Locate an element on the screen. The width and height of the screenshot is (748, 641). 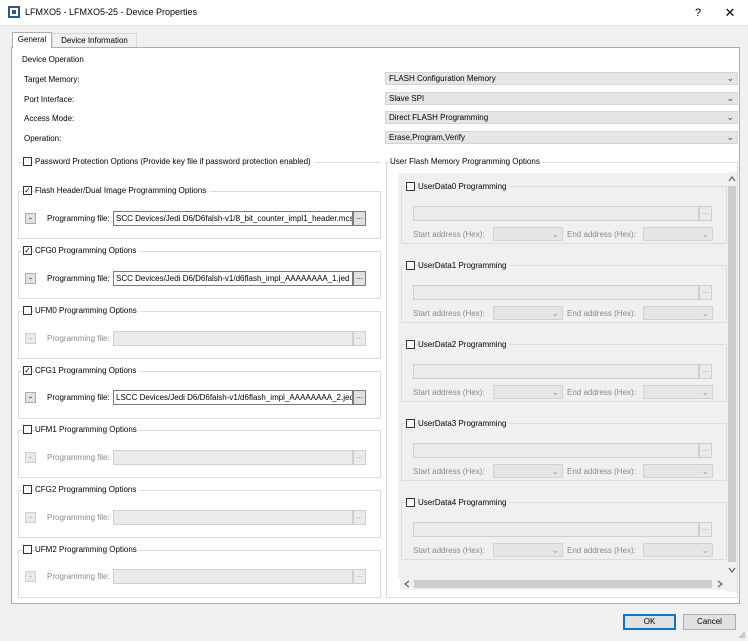
userdata2-checkbox is located at coordinates (410, 344).